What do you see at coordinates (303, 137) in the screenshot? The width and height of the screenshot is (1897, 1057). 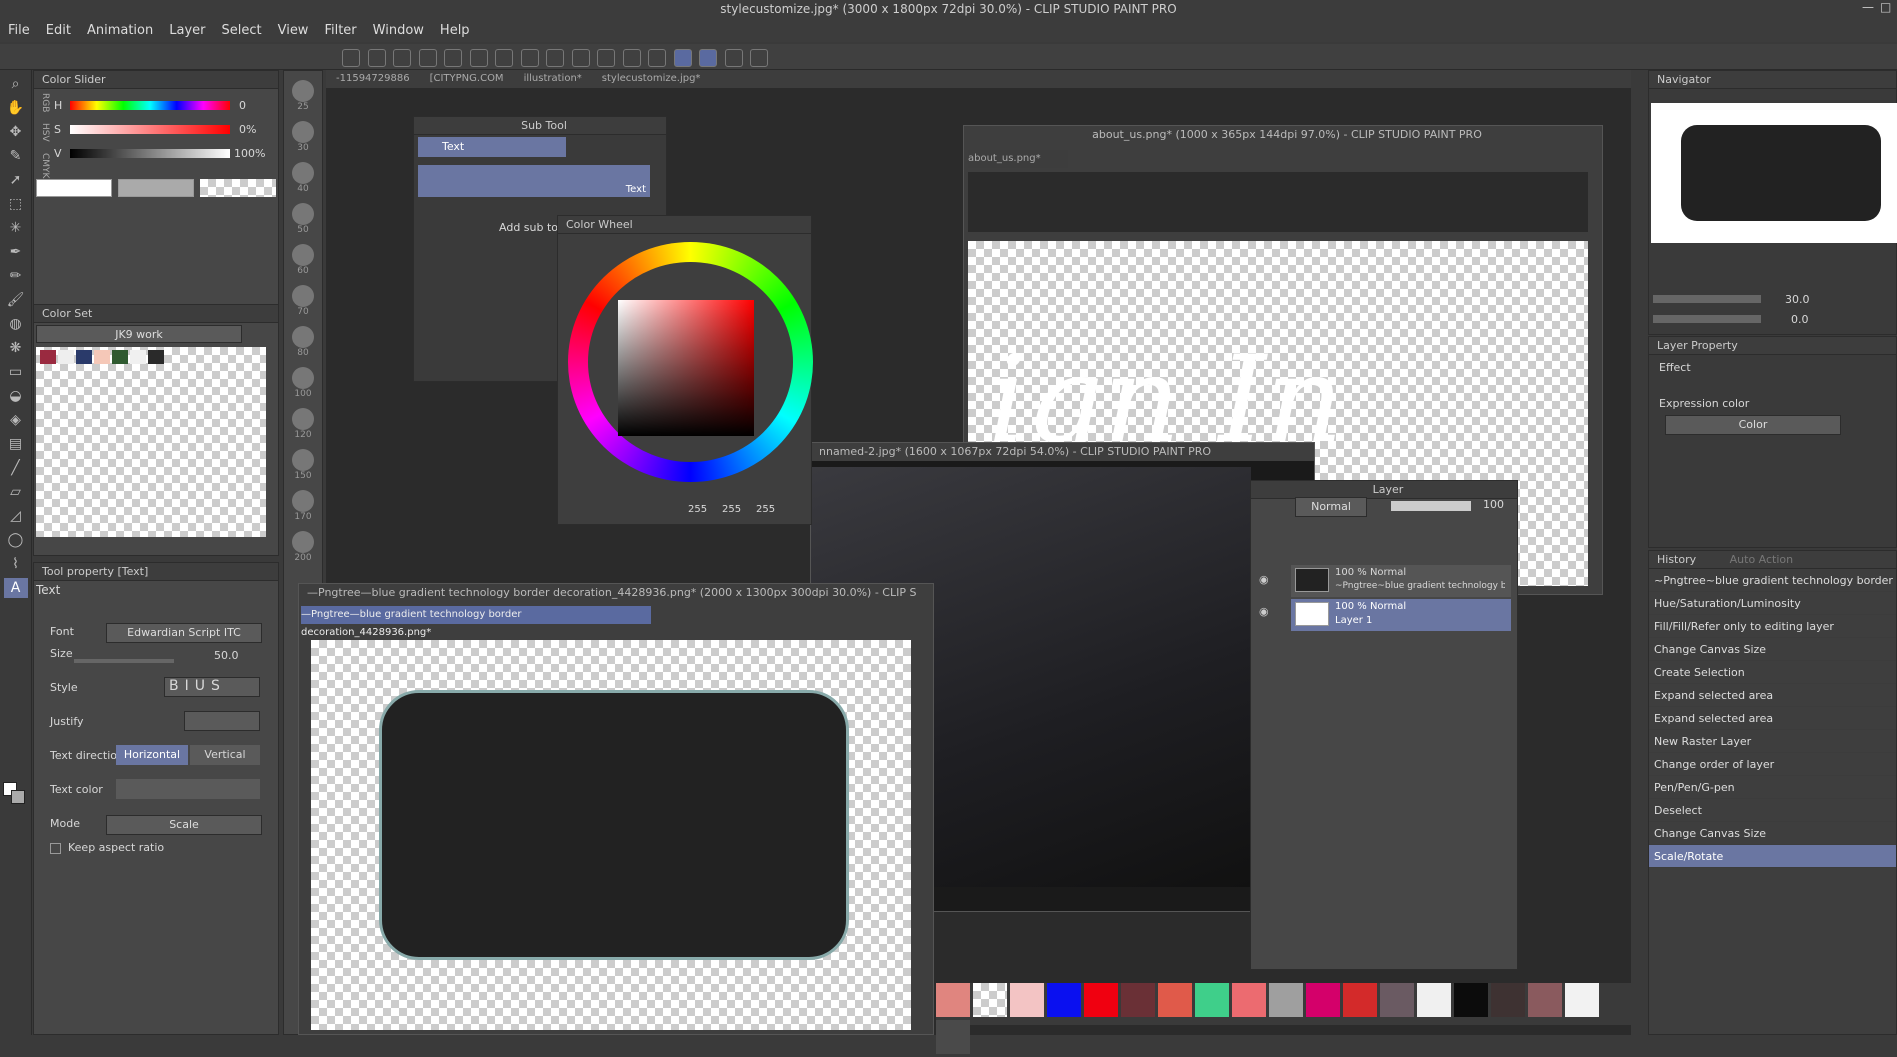 I see `brush-size-preset: 30` at bounding box center [303, 137].